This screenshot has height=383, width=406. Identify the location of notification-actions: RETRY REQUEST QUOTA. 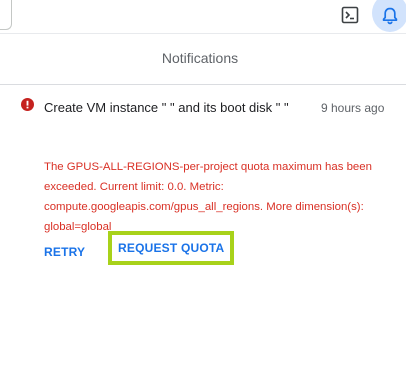
(203, 252).